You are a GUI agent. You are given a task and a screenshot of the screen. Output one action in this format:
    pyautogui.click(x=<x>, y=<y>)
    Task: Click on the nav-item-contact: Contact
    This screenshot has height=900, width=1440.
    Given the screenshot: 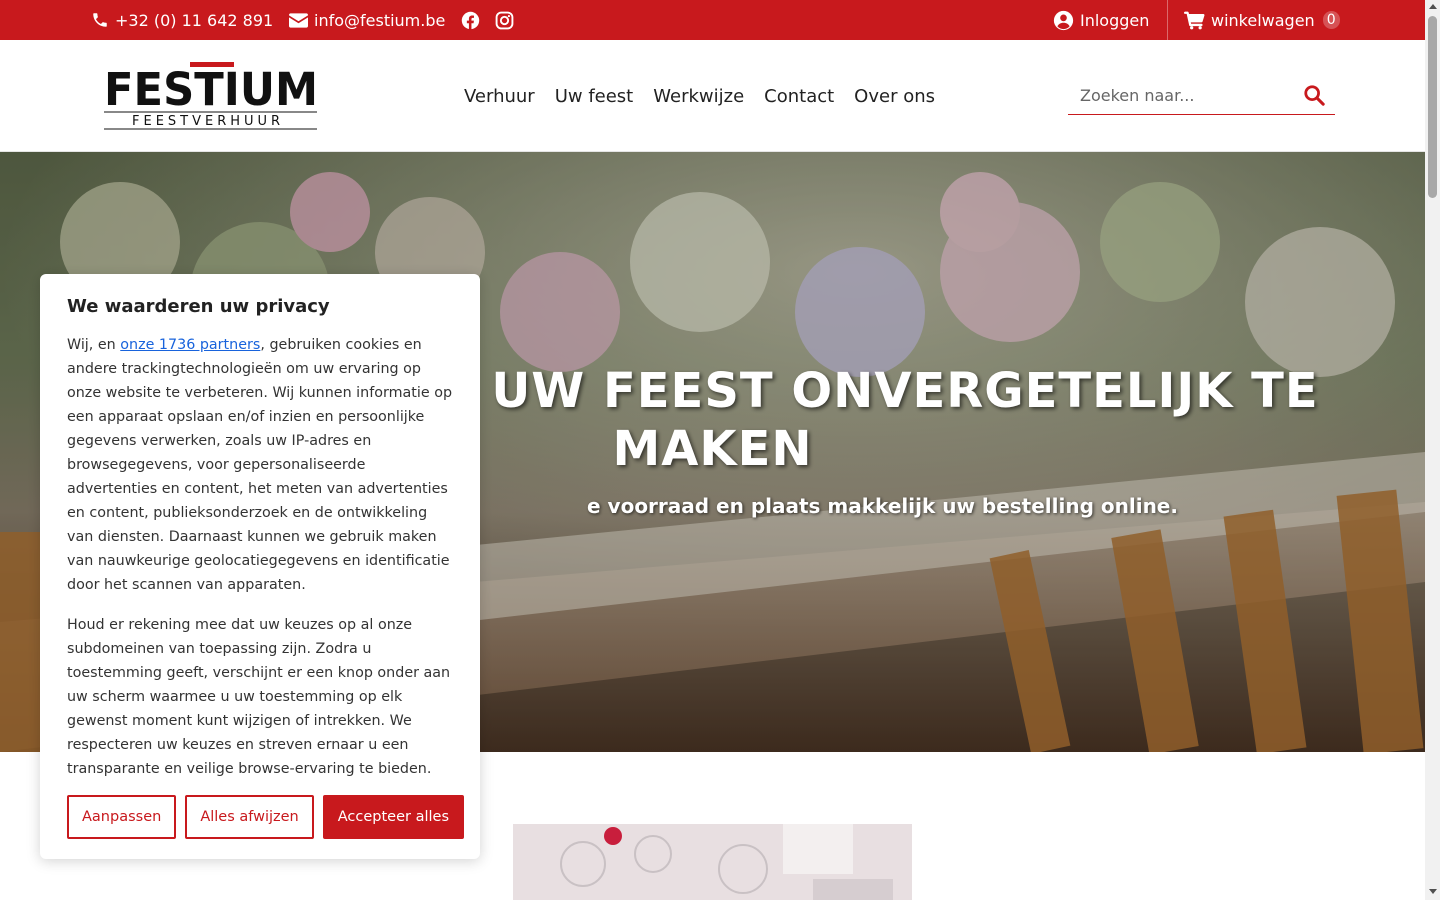 What is the action you would take?
    pyautogui.click(x=799, y=96)
    